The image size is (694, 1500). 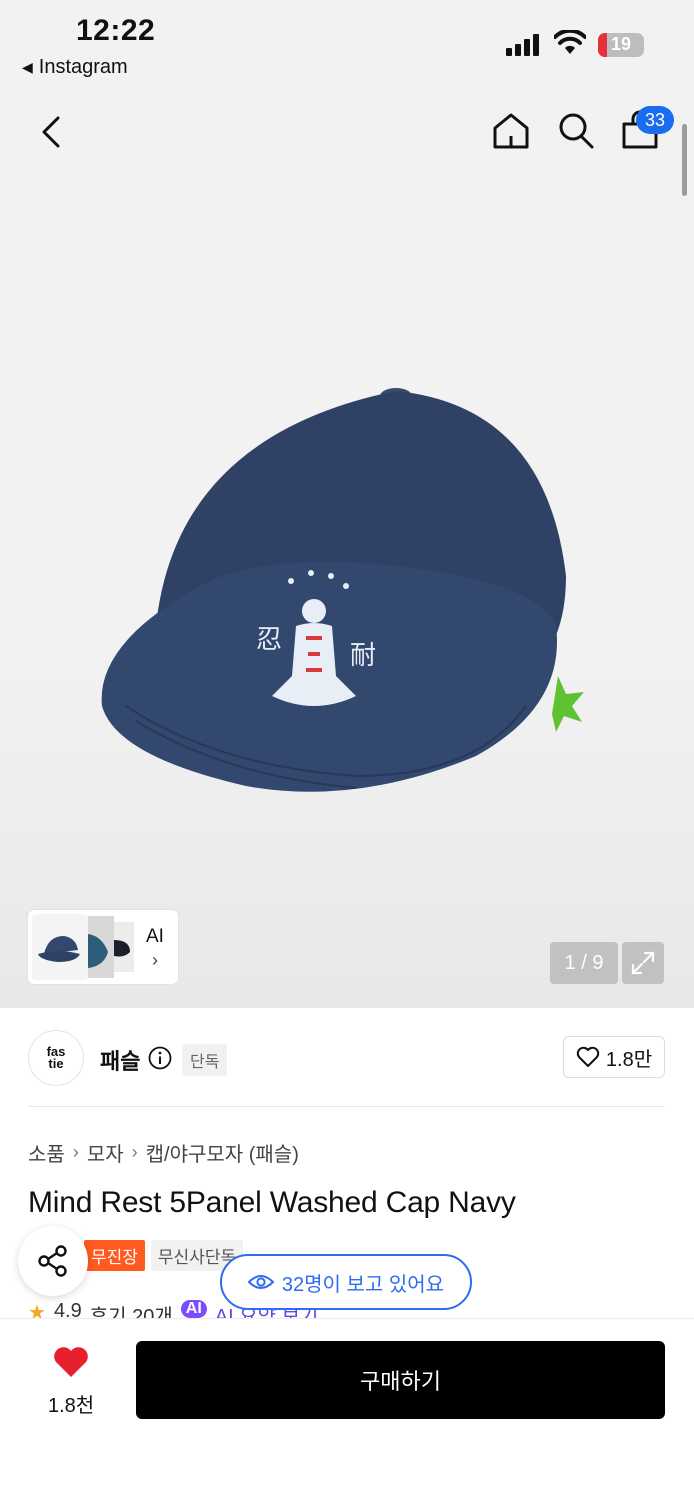 What do you see at coordinates (347, 42) in the screenshot?
I see `status-bar: 12:22 ◀ Instagram 19` at bounding box center [347, 42].